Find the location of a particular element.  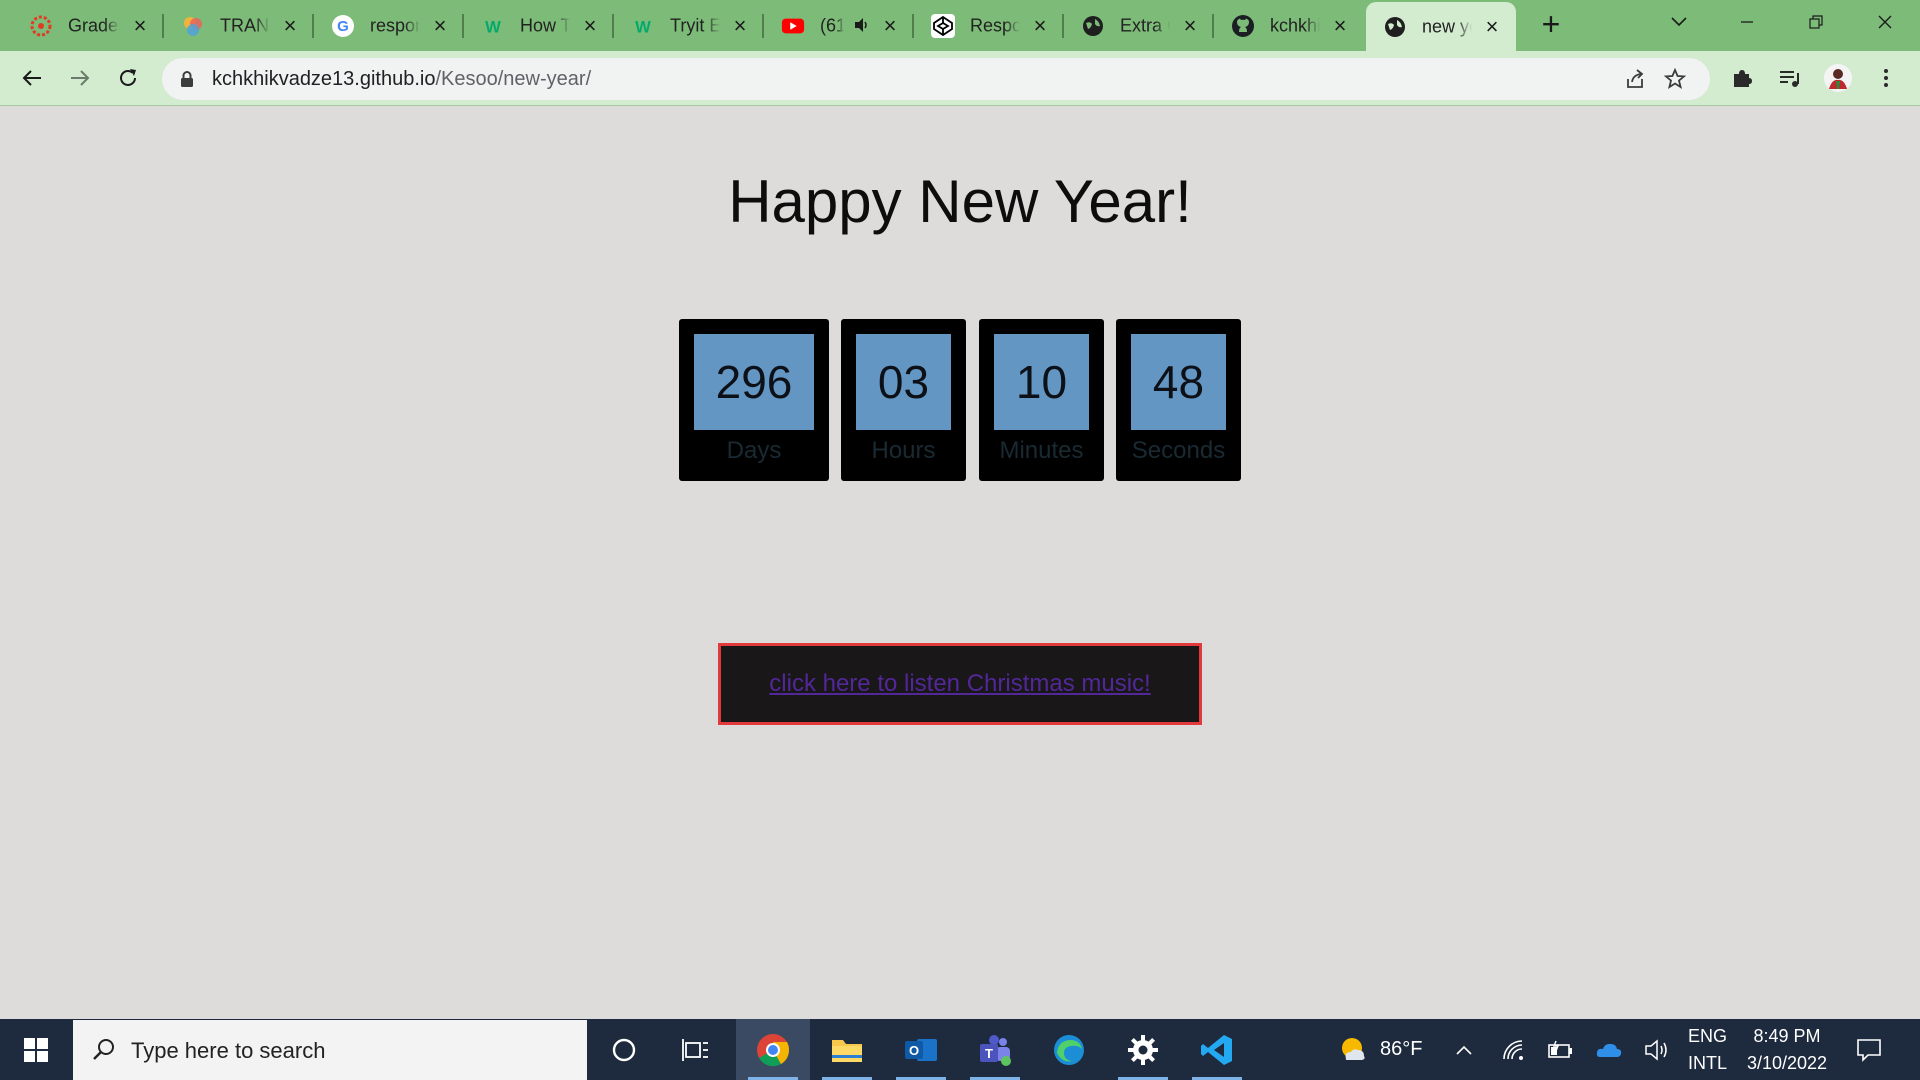

cortana-button is located at coordinates (624, 1049).